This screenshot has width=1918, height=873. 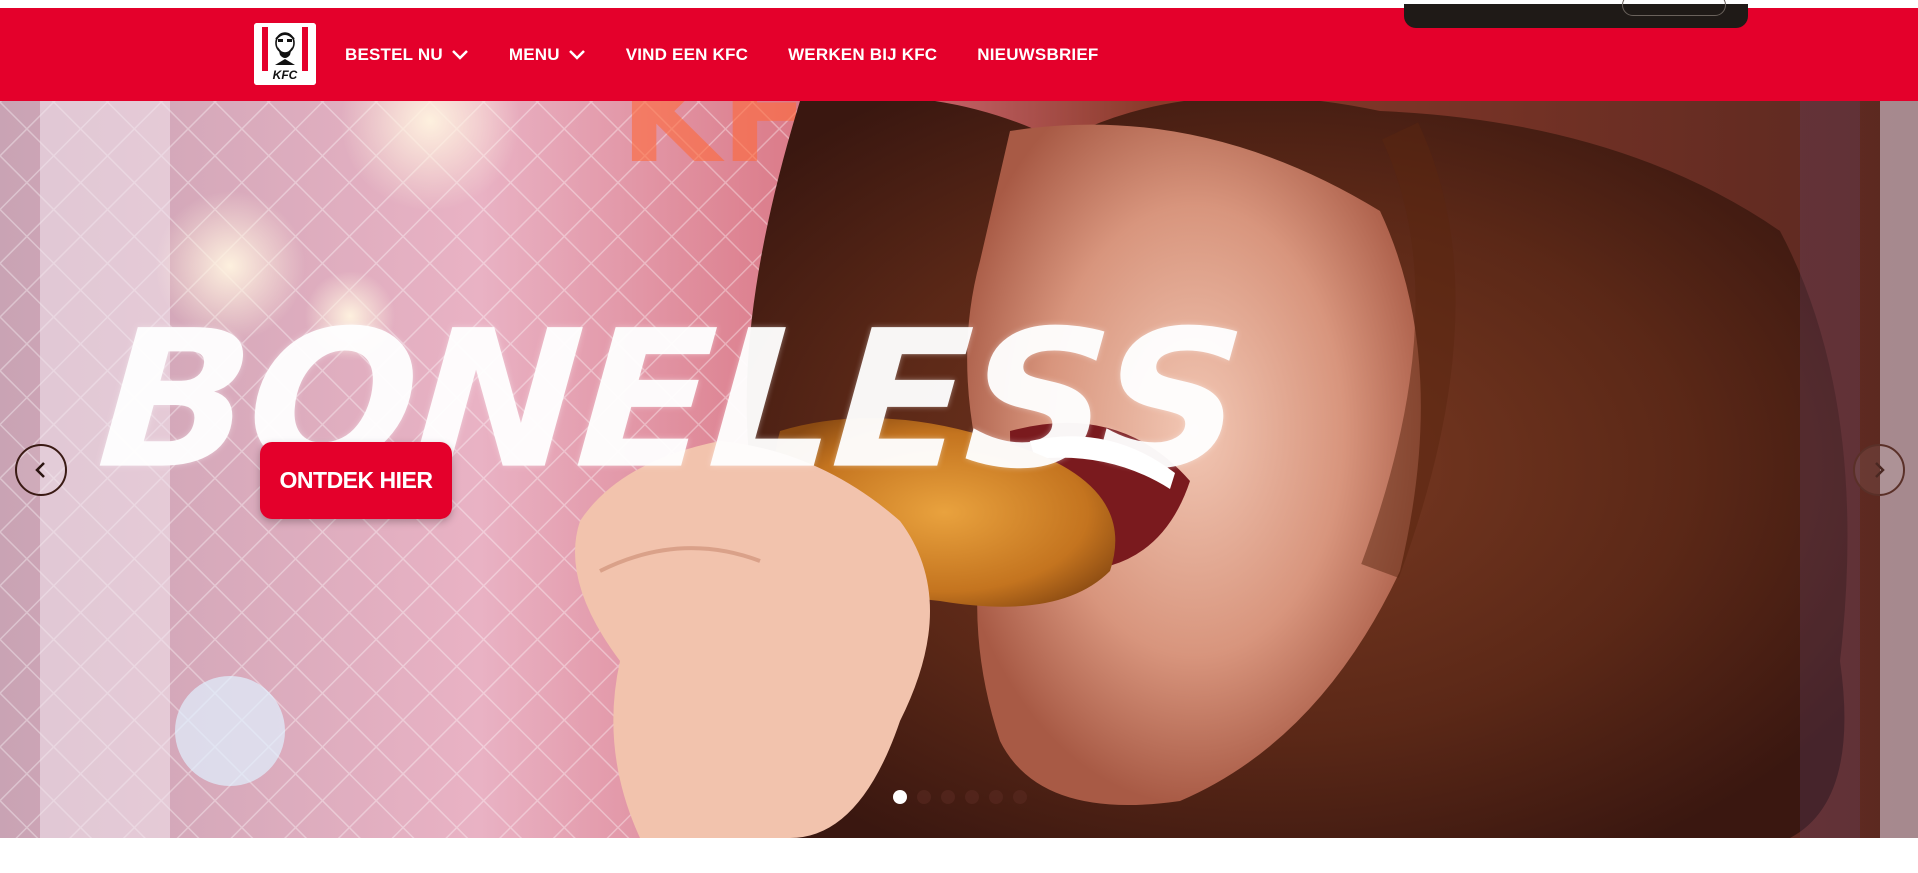 I want to click on nav-item-label: BESTEL NU, so click(x=394, y=54).